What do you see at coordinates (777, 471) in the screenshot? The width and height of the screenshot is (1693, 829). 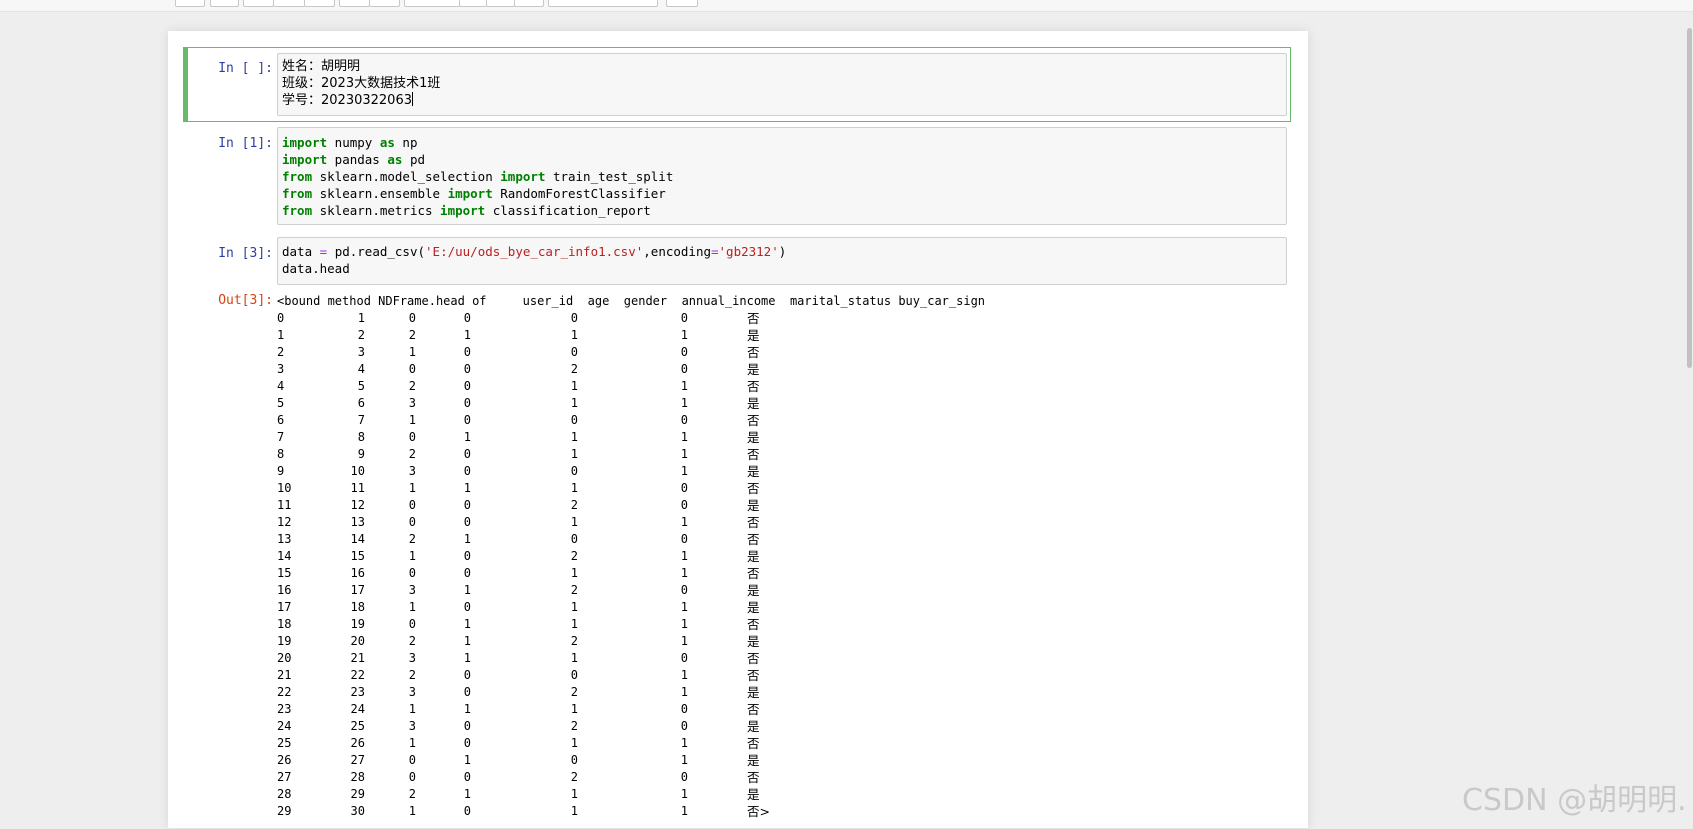 I see `output-row: 9 10 3 0 0 1 是` at bounding box center [777, 471].